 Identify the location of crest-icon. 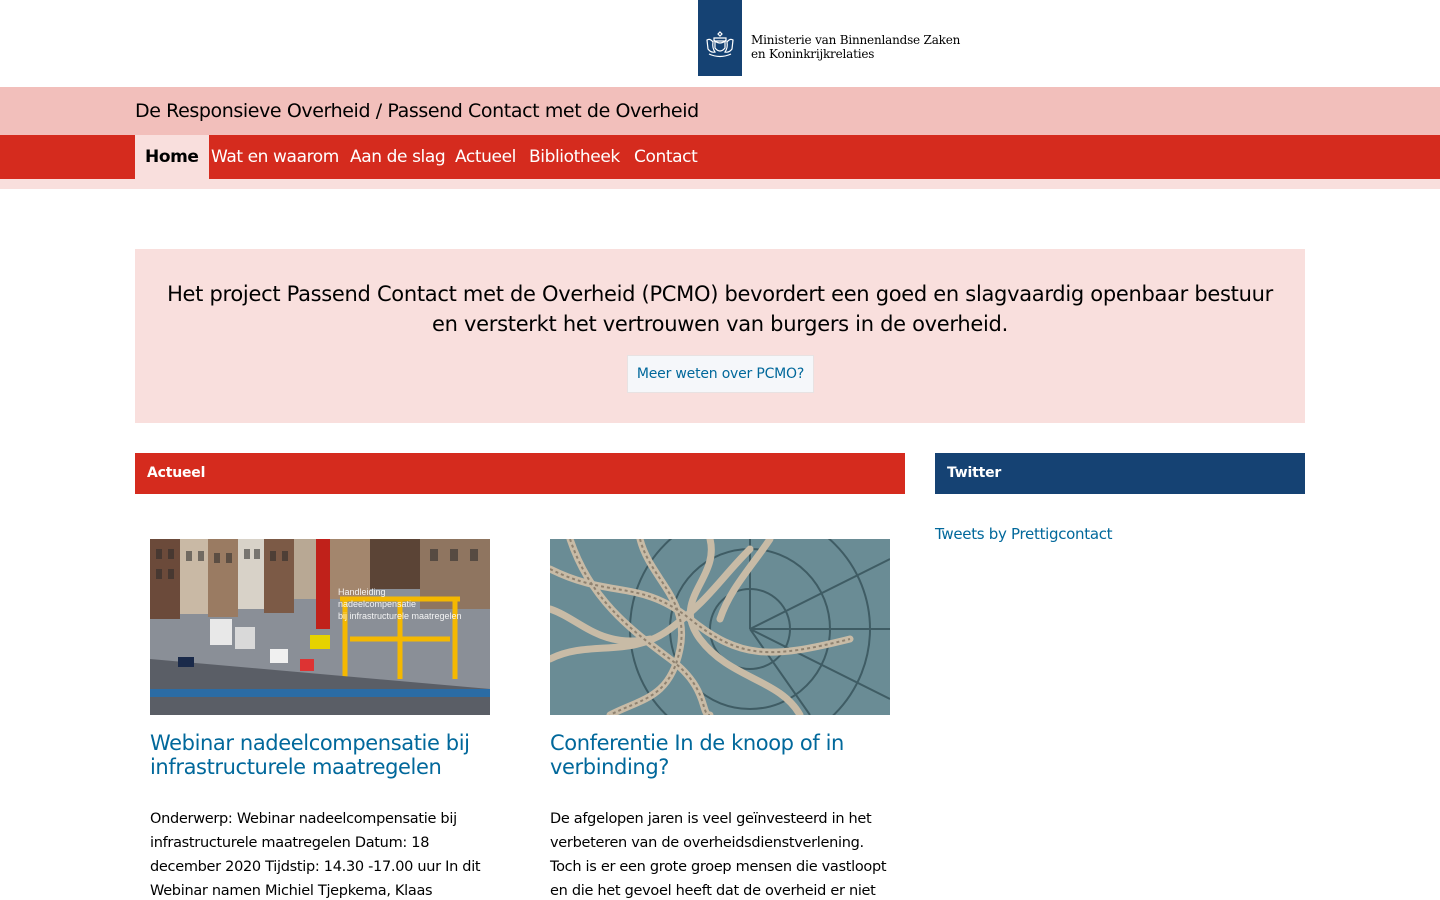
(720, 44).